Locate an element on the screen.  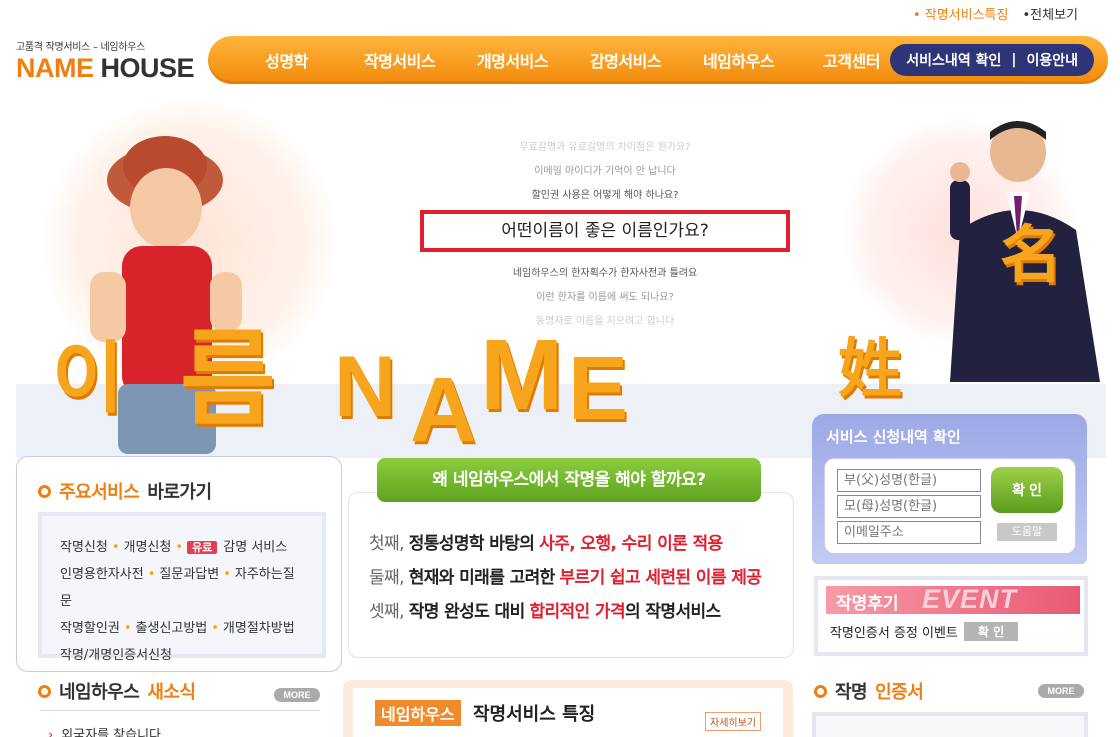
reason-ordinal: 첫째, is located at coordinates (386, 544).